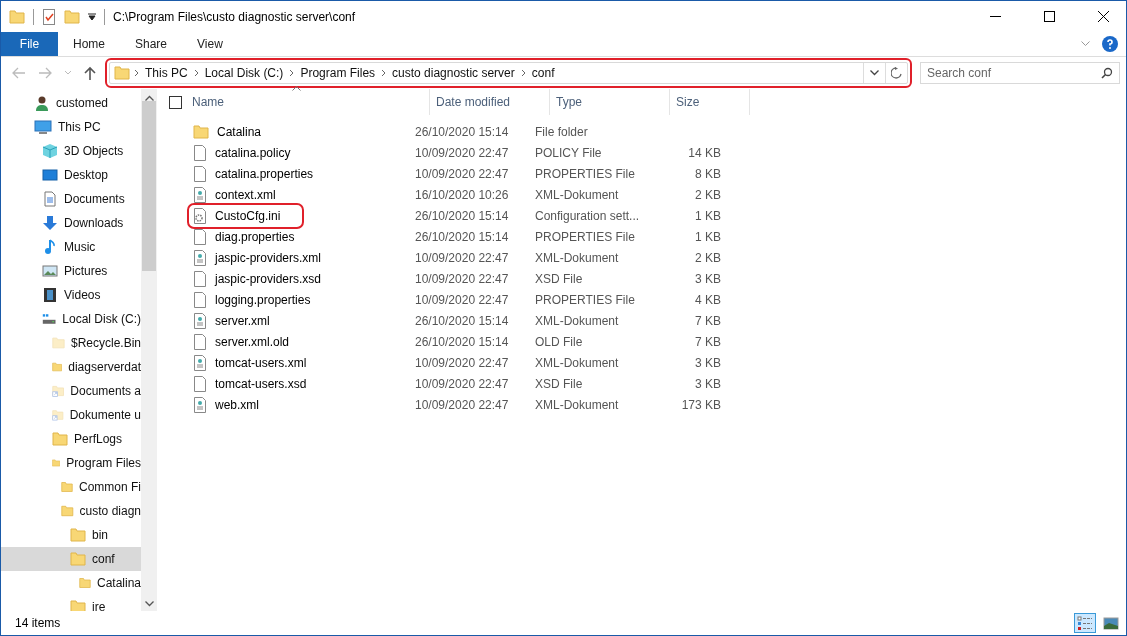 This screenshot has width=1127, height=636. Describe the element at coordinates (707, 257) in the screenshot. I see `size-cell-text: 2 KB` at that location.